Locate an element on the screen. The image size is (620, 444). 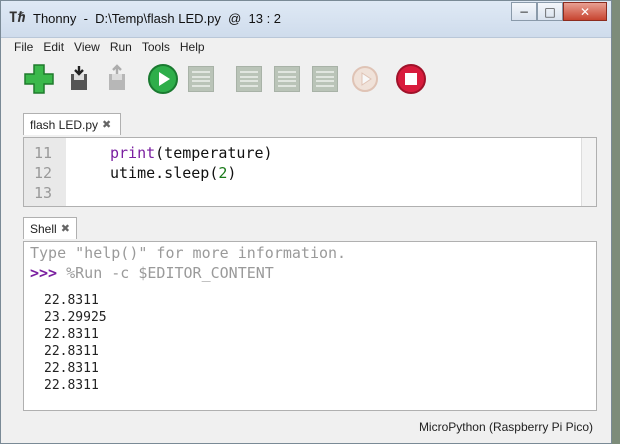
line-number: 11 is located at coordinates (43, 153).